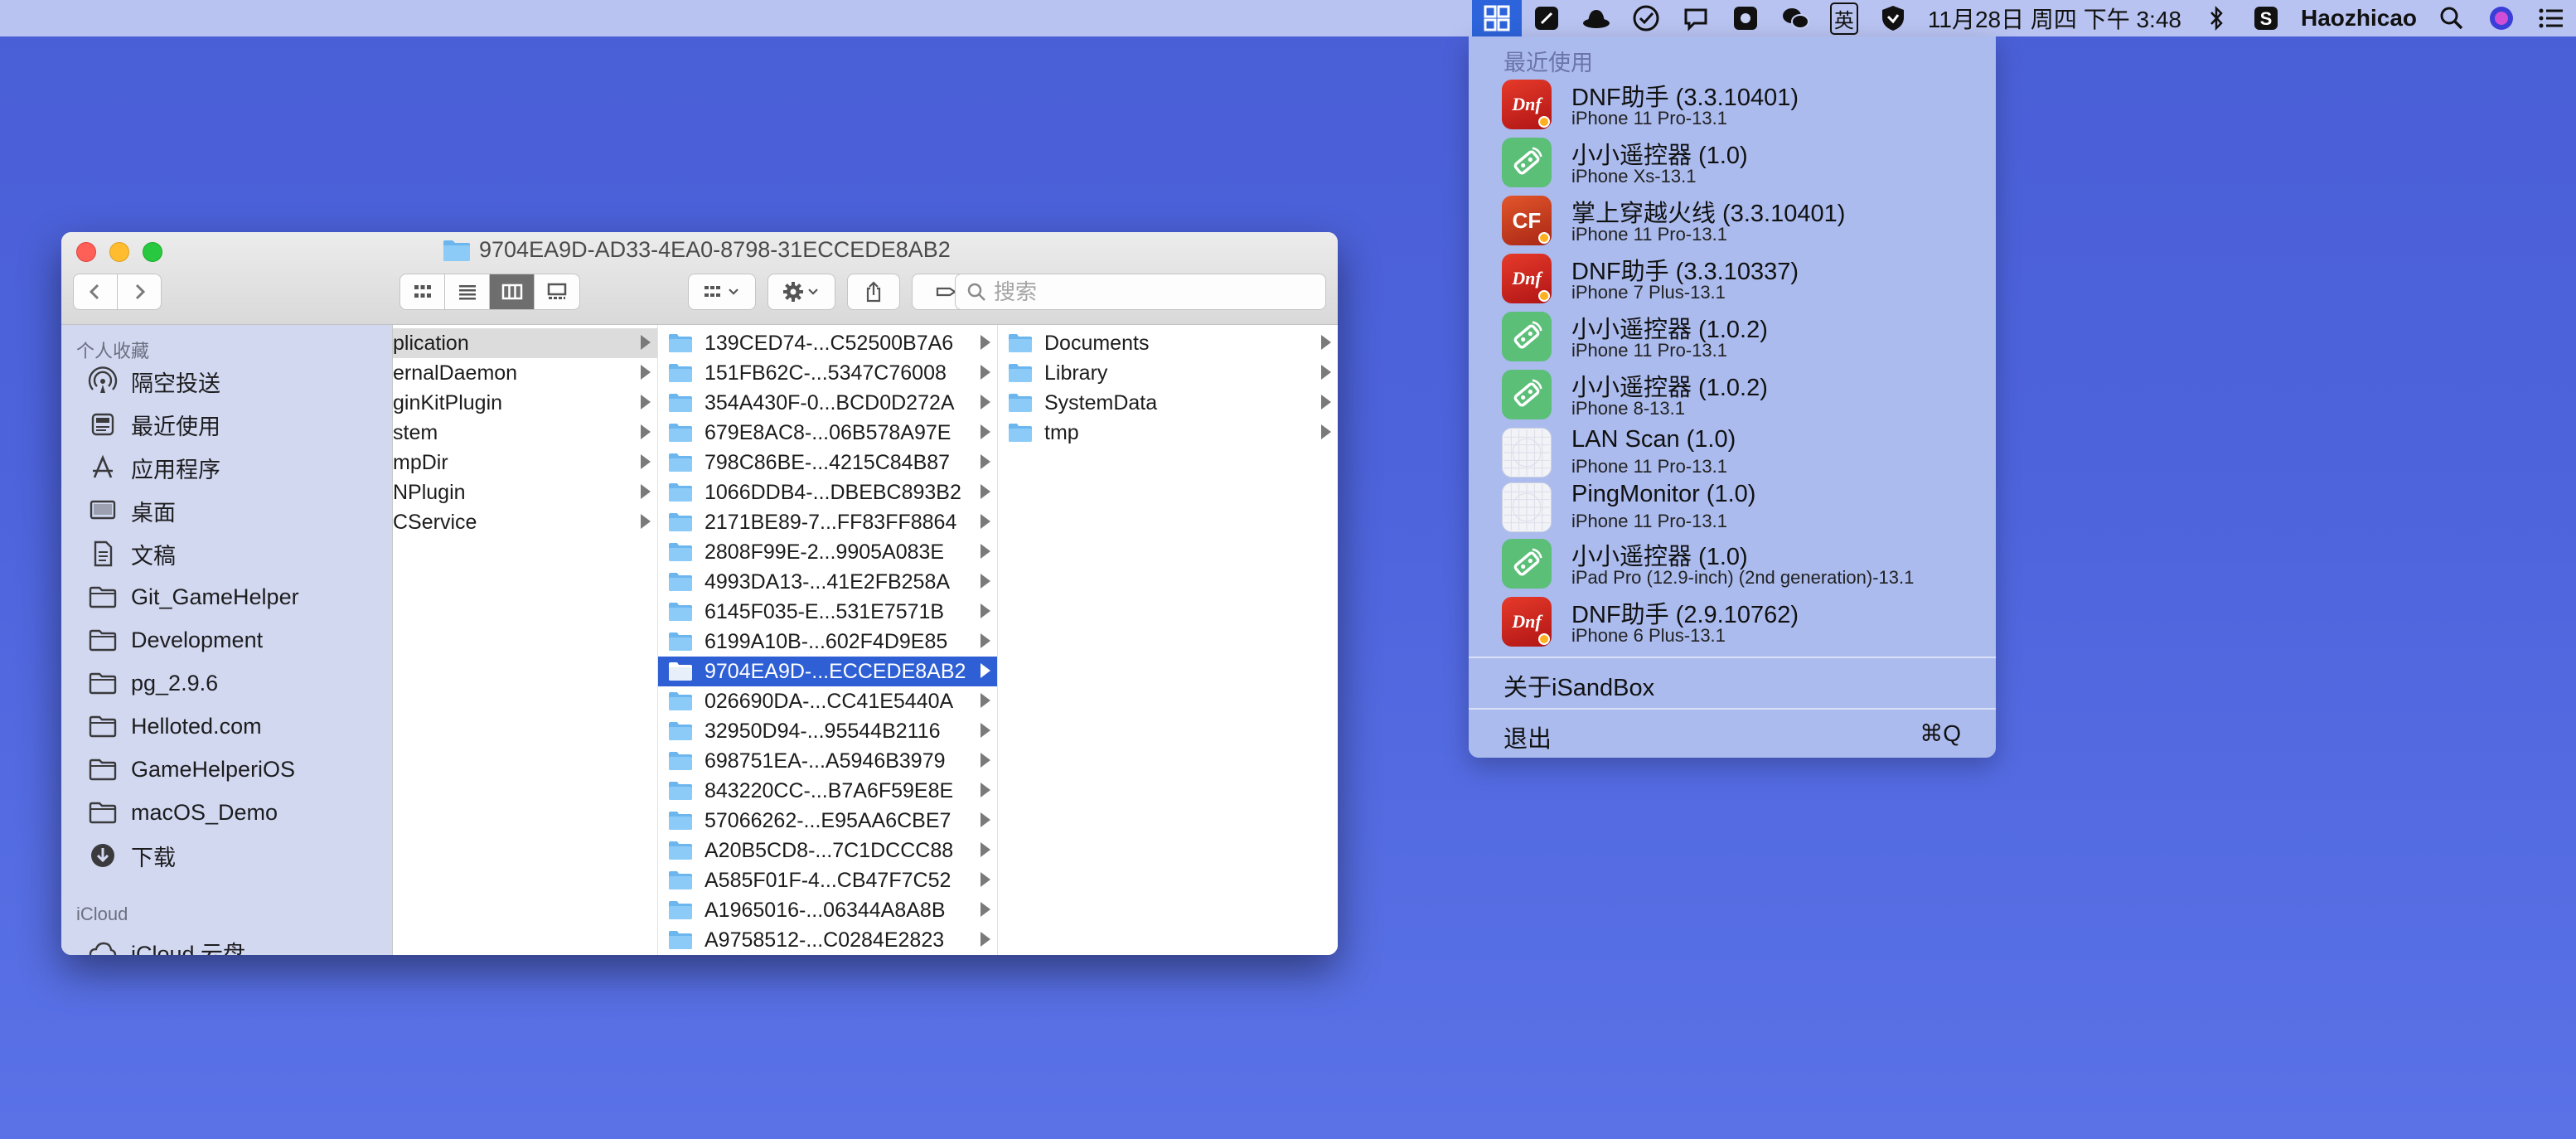  I want to click on sidebar-item: 文稿, so click(226, 553).